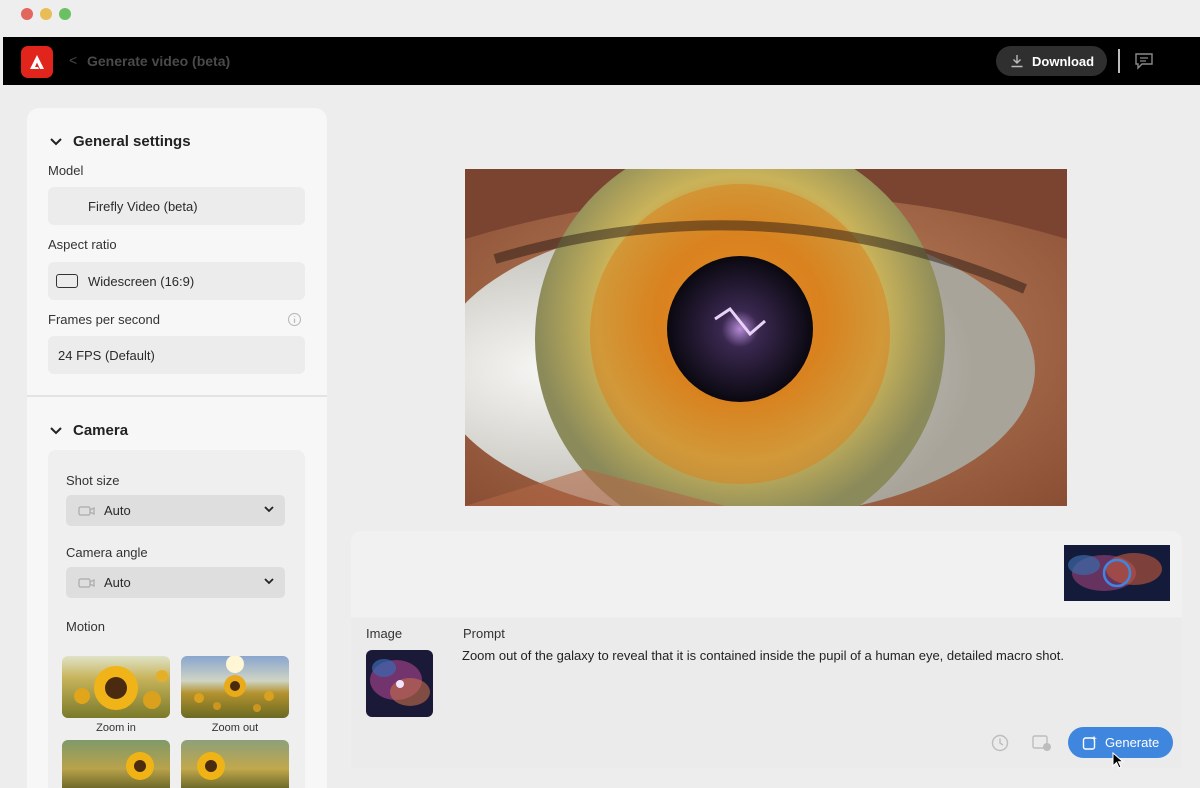 The width and height of the screenshot is (1200, 788). Describe the element at coordinates (86, 626) in the screenshot. I see `motion-label: Motion` at that location.